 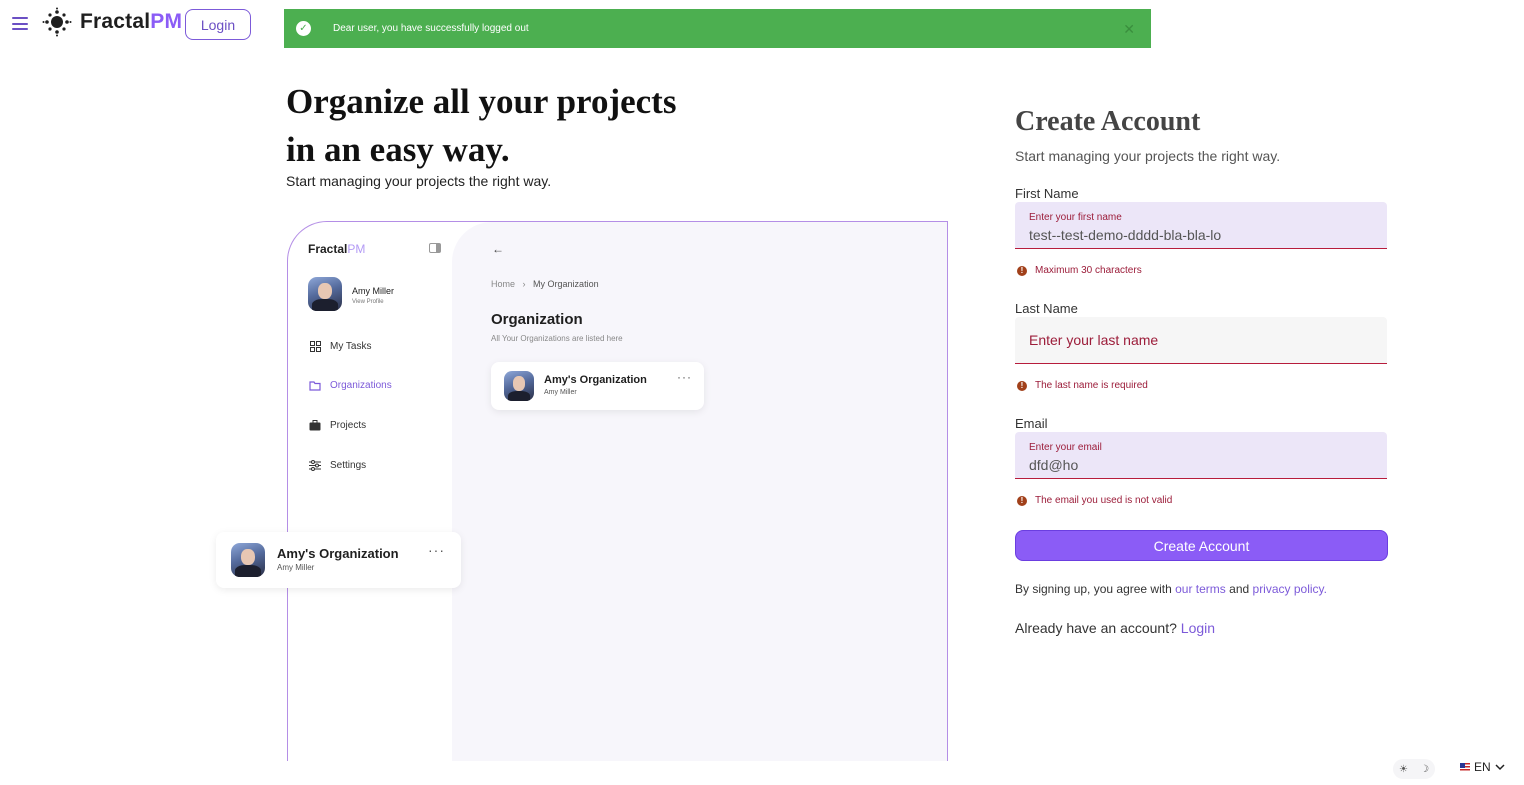 I want to click on brand-name: FractalPM, so click(x=131, y=21).